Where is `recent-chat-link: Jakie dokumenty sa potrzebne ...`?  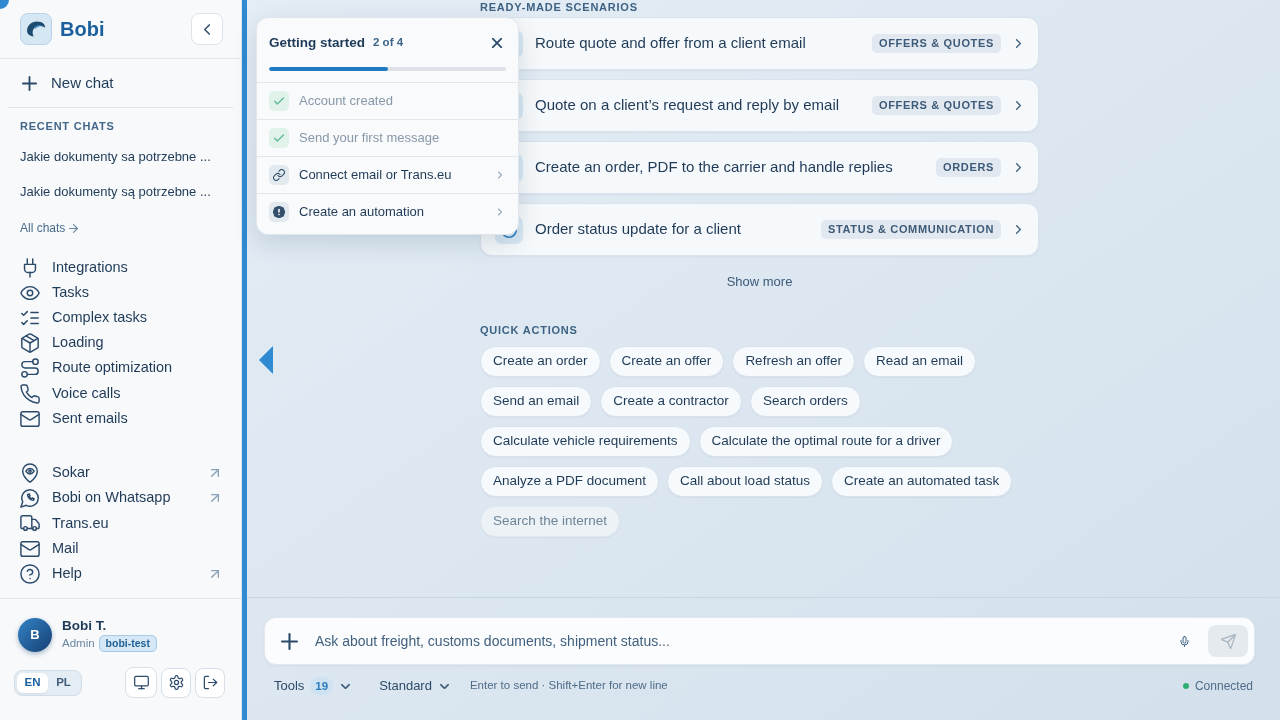 recent-chat-link: Jakie dokumenty sa potrzebne ... is located at coordinates (120, 156).